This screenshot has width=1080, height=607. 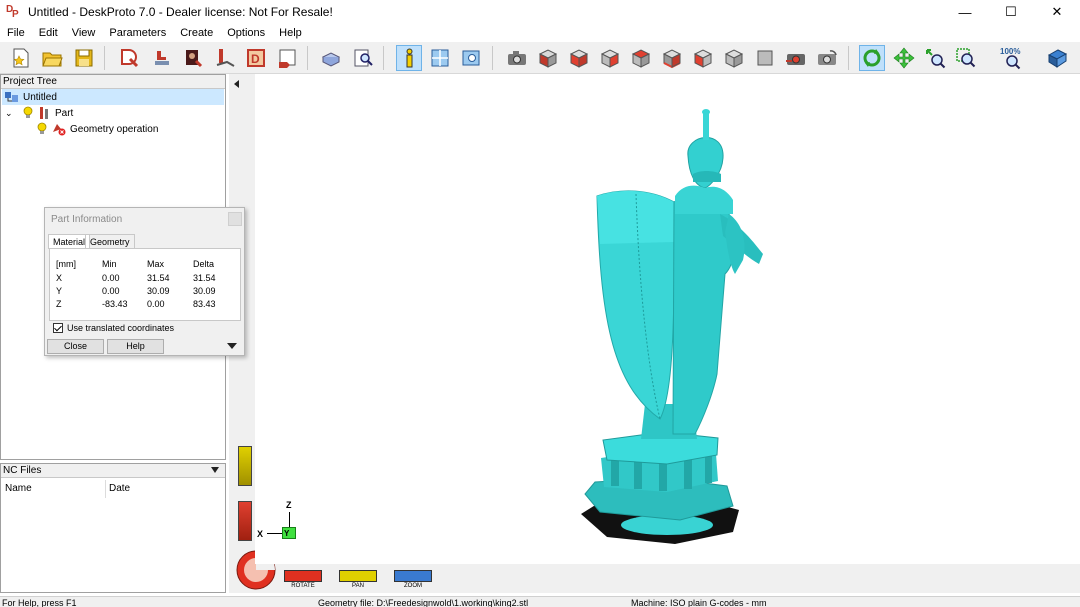 What do you see at coordinates (1057, 58) in the screenshot?
I see `help-book-icon` at bounding box center [1057, 58].